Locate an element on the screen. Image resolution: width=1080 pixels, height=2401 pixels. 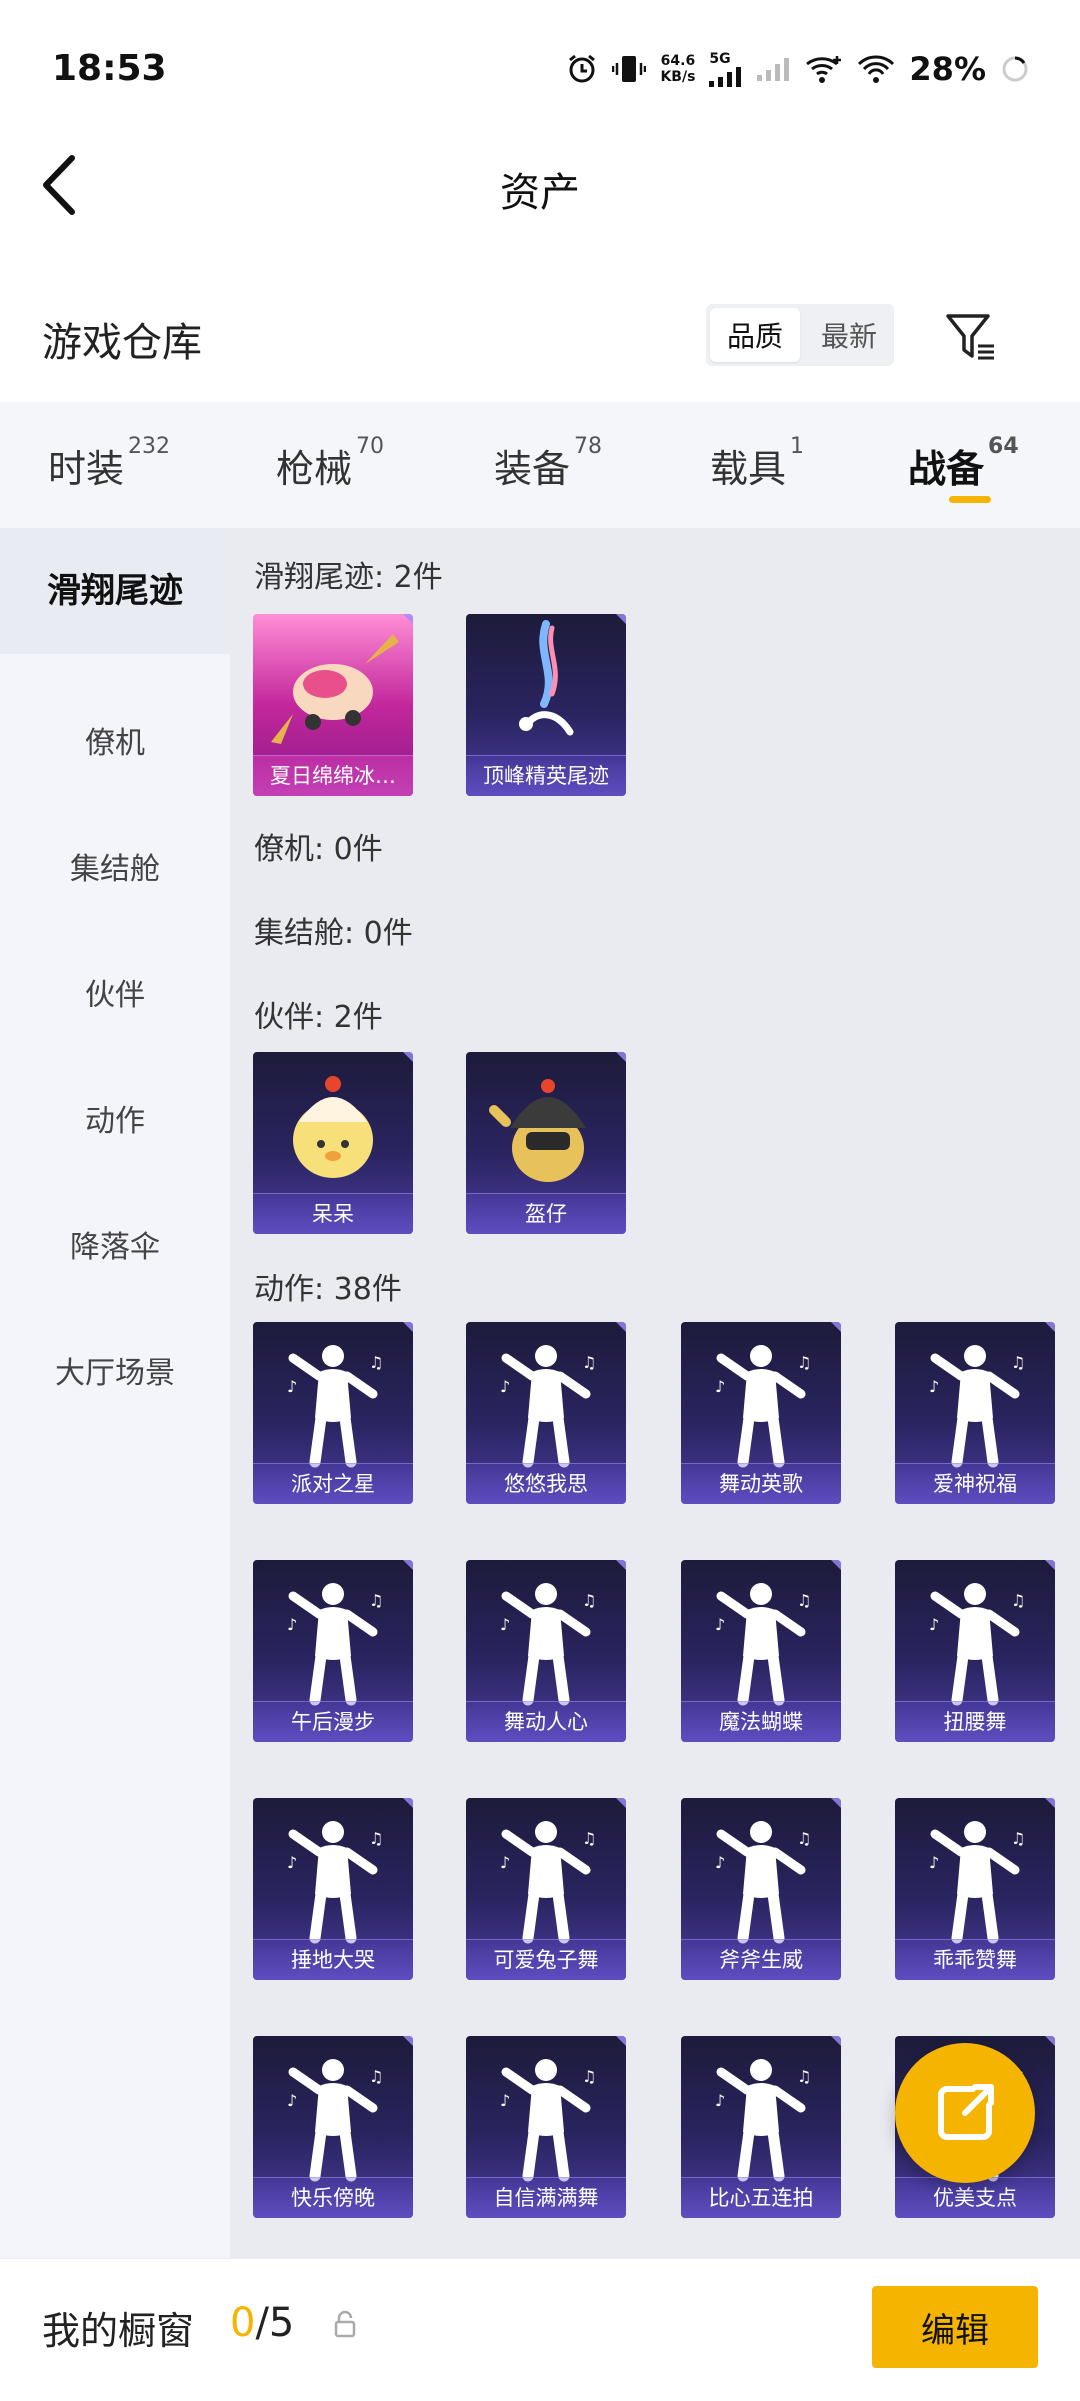
glide-trail-art is located at coordinates (335, 689).